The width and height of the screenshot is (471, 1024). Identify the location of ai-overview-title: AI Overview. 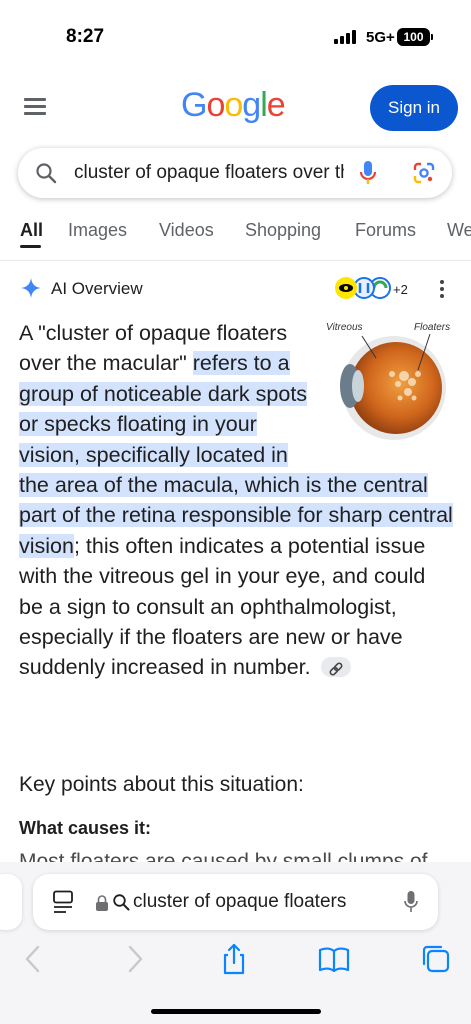
(97, 288).